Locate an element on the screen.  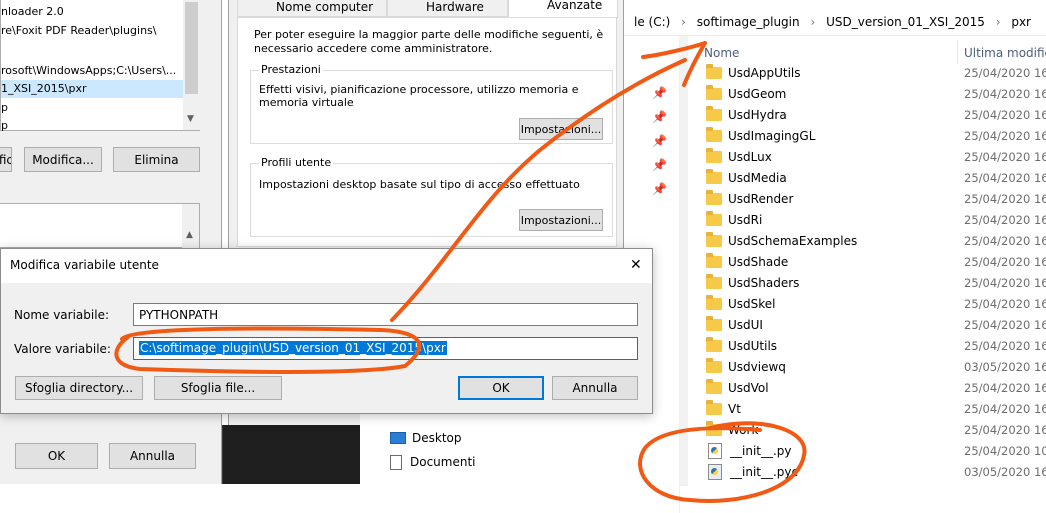
annotation-arrow-line is located at coordinates (538, 190).